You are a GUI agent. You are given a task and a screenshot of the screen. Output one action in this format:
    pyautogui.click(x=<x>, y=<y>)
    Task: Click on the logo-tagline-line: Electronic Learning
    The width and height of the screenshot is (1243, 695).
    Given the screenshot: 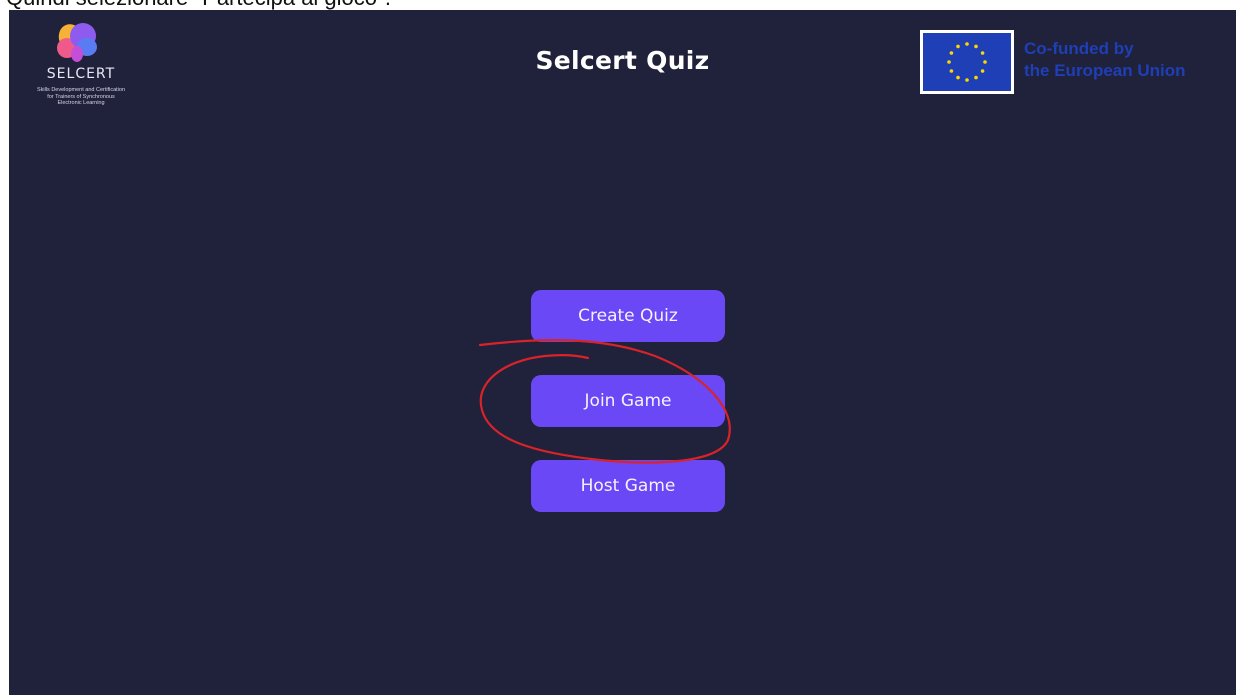 What is the action you would take?
    pyautogui.click(x=81, y=103)
    